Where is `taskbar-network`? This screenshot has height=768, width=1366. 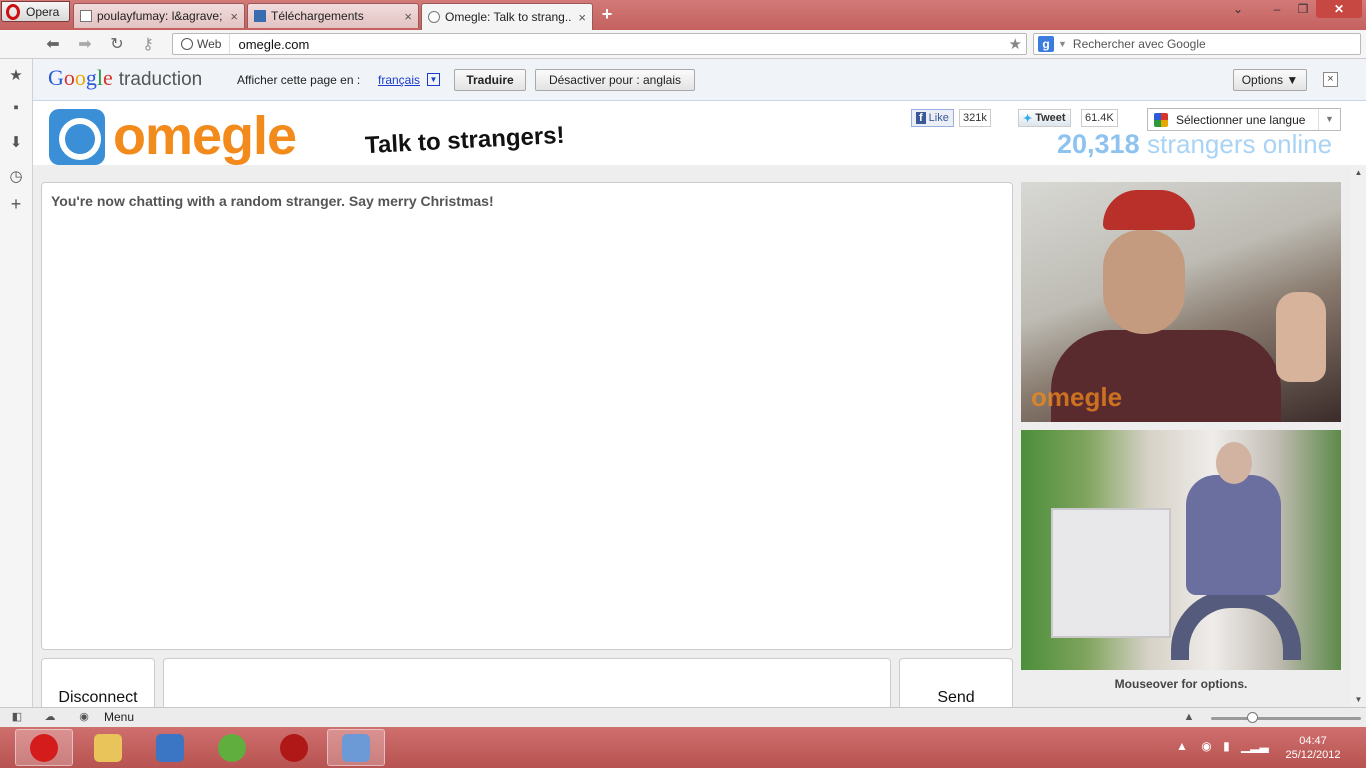
taskbar-network is located at coordinates (356, 747).